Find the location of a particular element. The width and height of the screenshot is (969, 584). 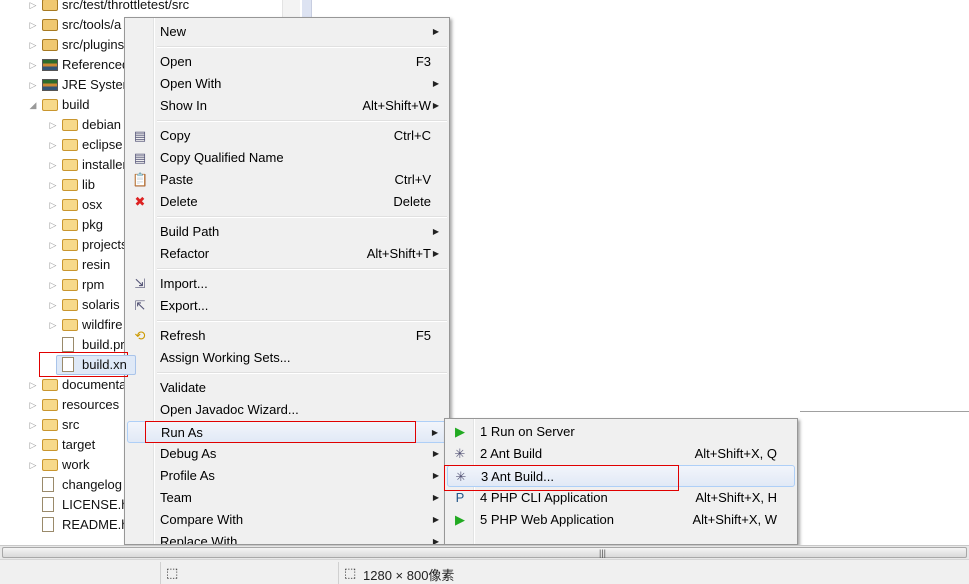

refresh-icon: ⟲ is located at coordinates (140, 335).